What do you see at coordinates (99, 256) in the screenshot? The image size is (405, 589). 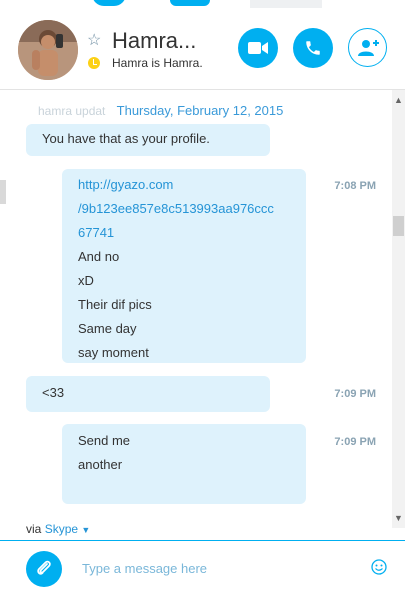 I see `message-line: And no` at bounding box center [99, 256].